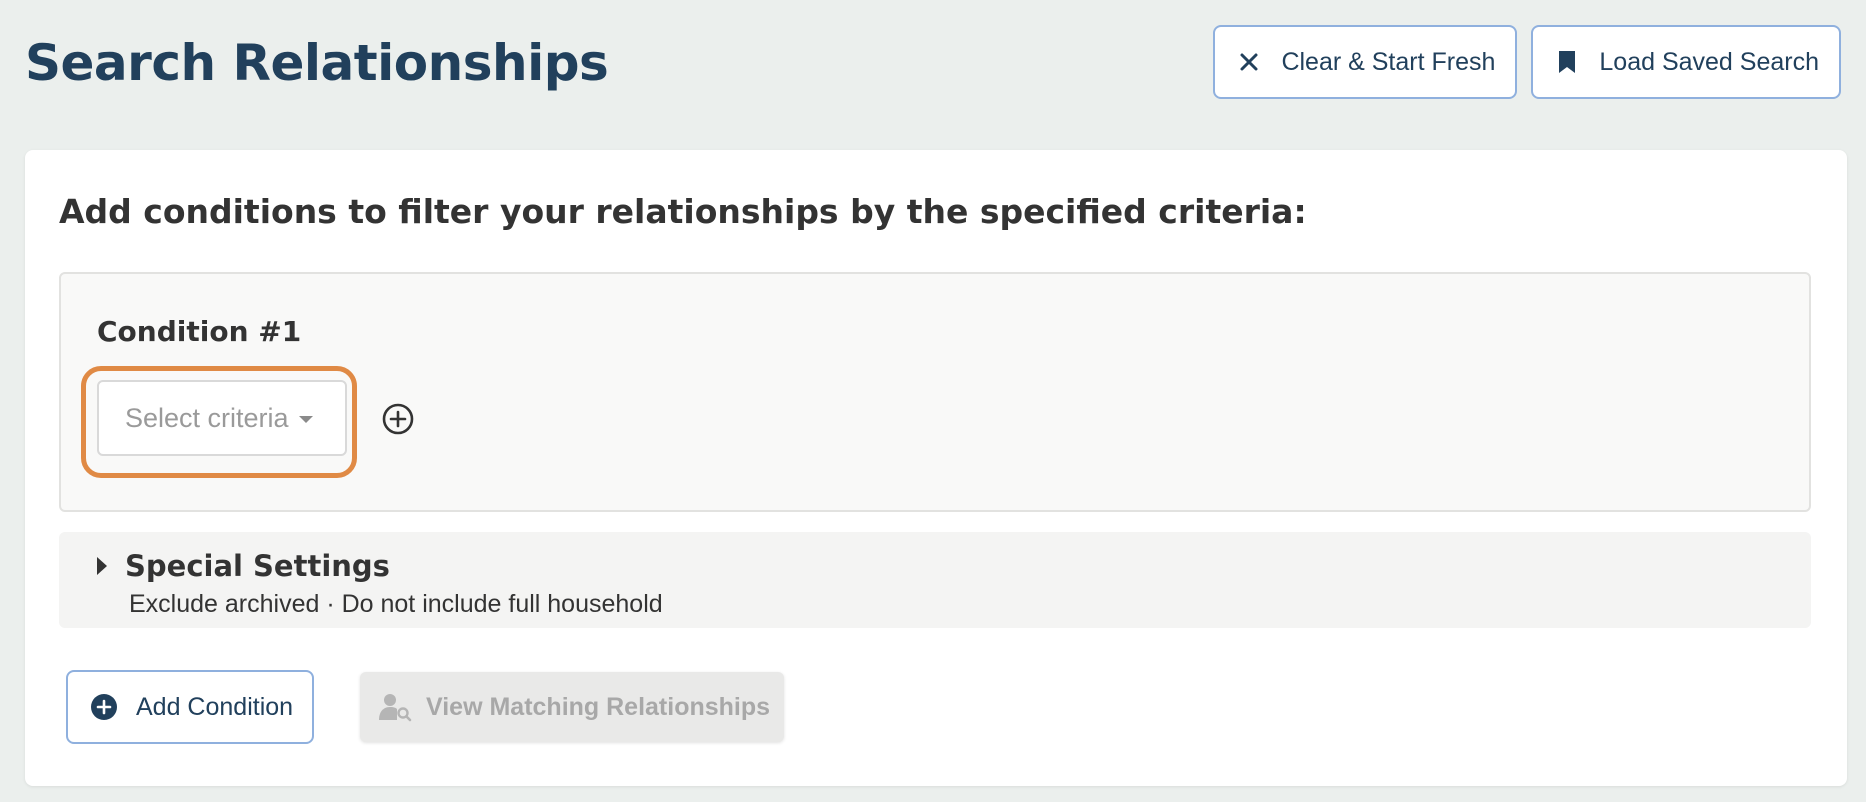  I want to click on plus-circle-filled-icon, so click(104, 707).